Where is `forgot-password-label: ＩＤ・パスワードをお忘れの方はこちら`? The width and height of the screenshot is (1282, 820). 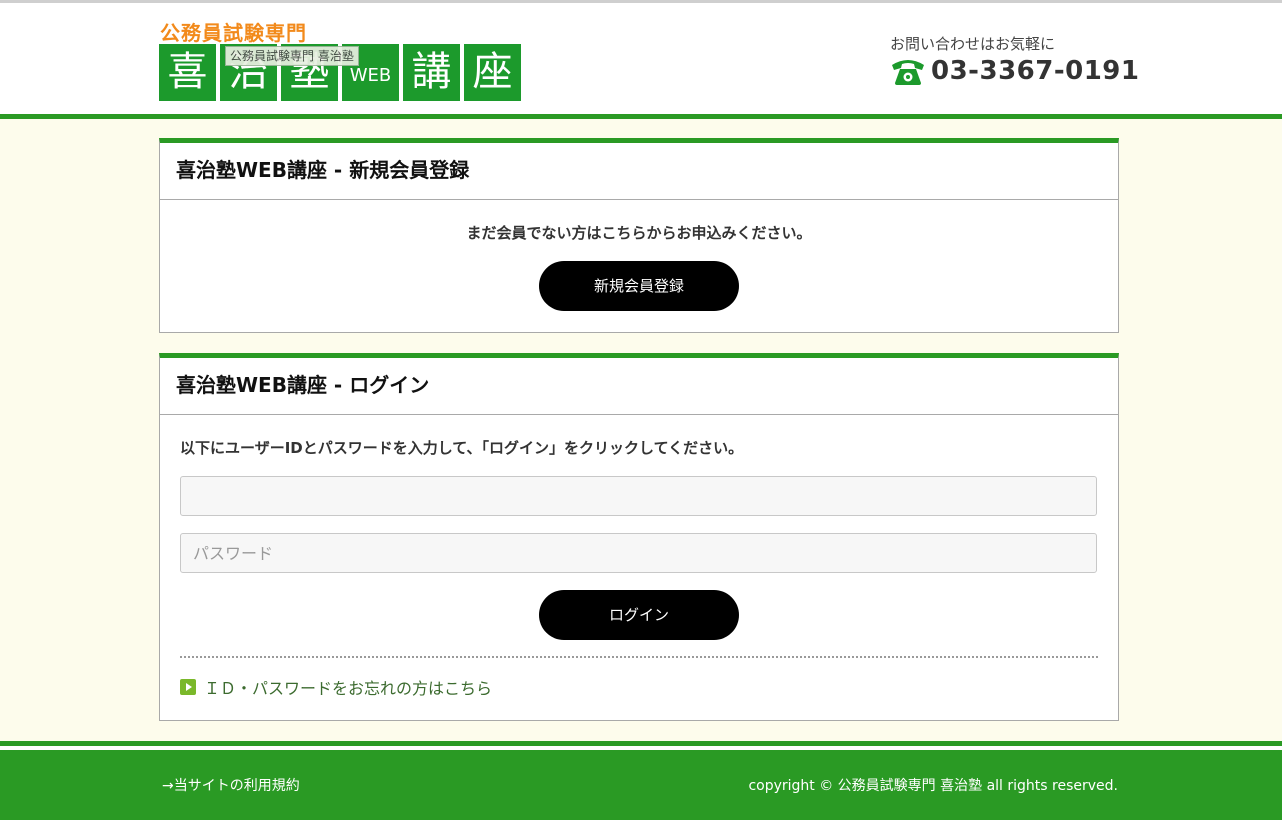
forgot-password-label: ＩＤ・パスワードをお忘れの方はこちら is located at coordinates (348, 688).